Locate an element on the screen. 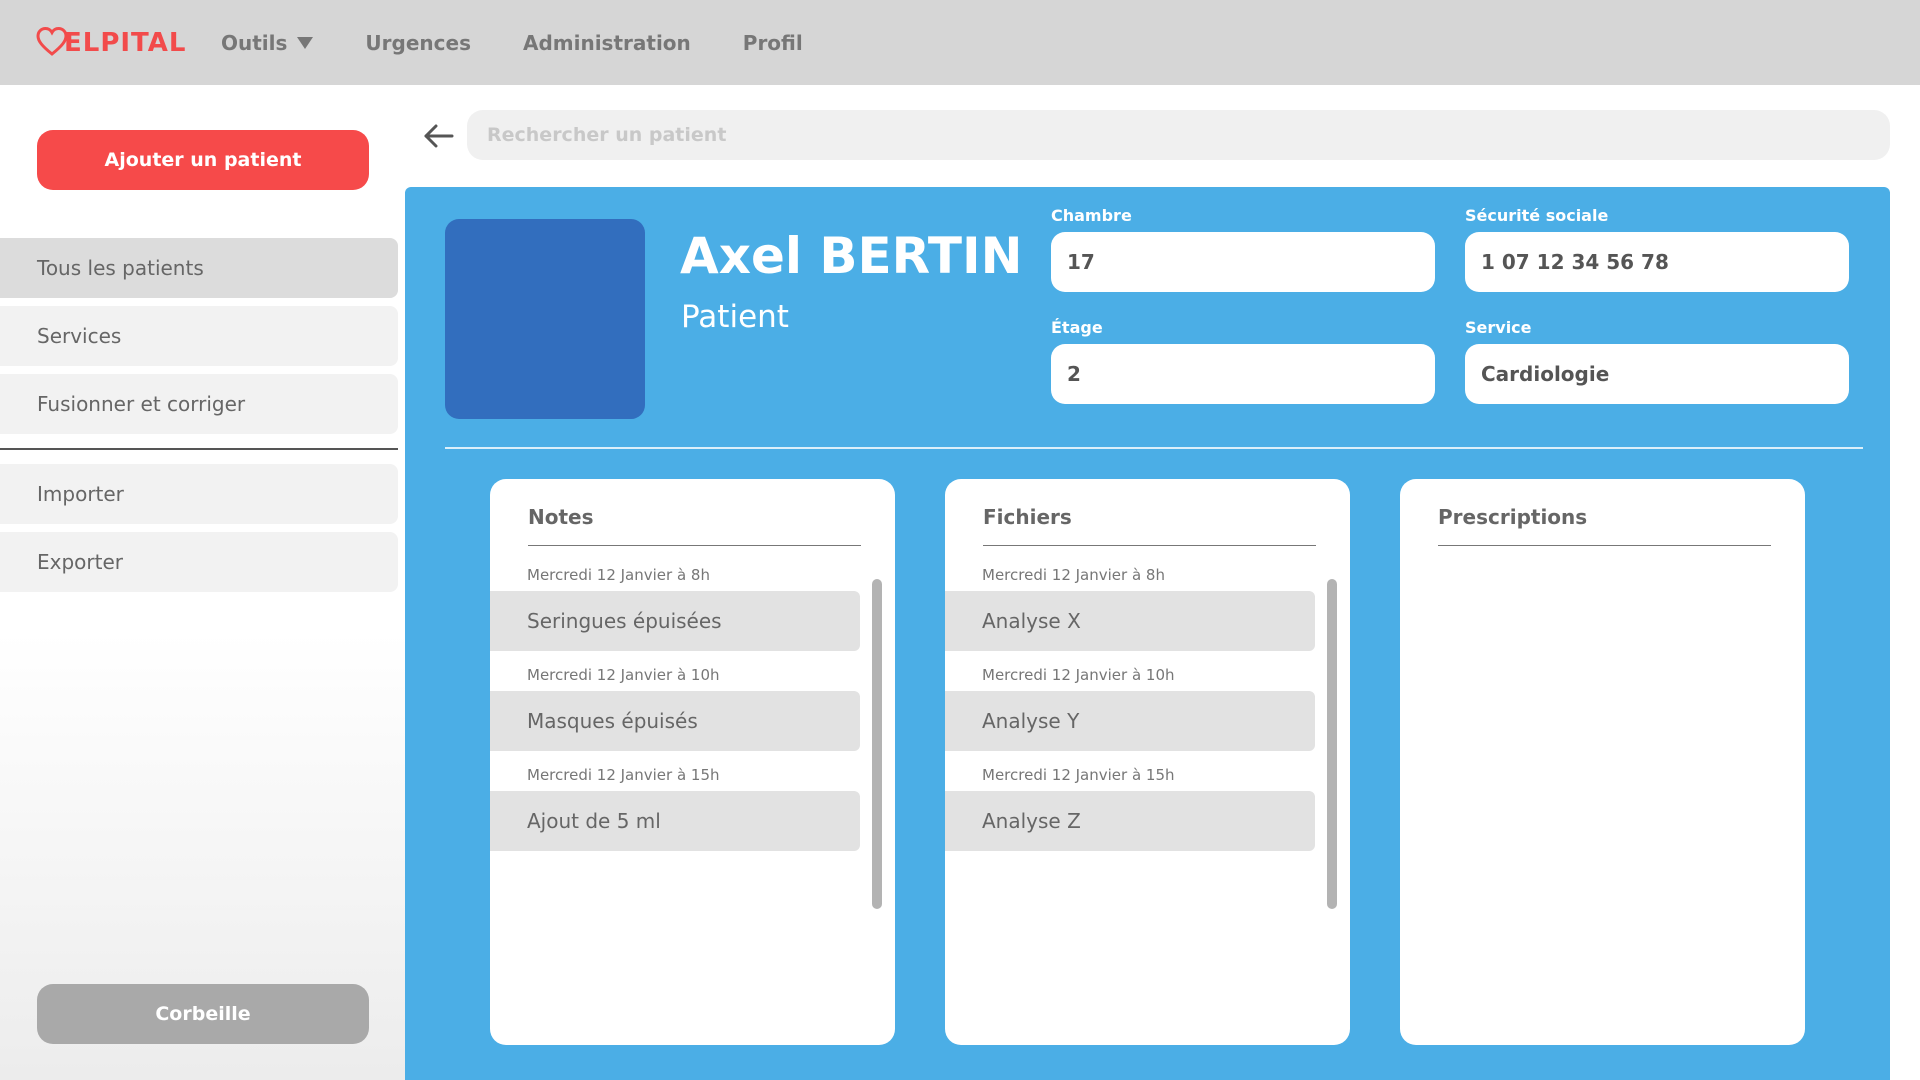  nav-item-label: Profil is located at coordinates (772, 42).